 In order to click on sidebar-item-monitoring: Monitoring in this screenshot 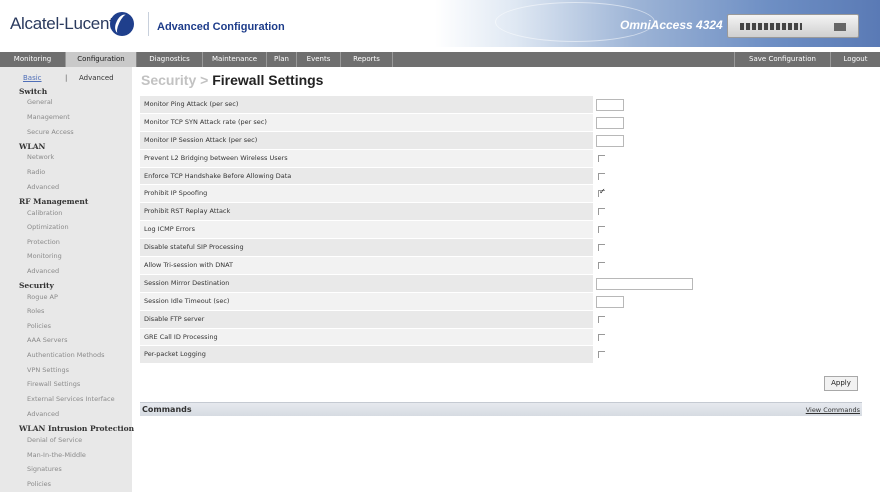, I will do `click(44, 256)`.